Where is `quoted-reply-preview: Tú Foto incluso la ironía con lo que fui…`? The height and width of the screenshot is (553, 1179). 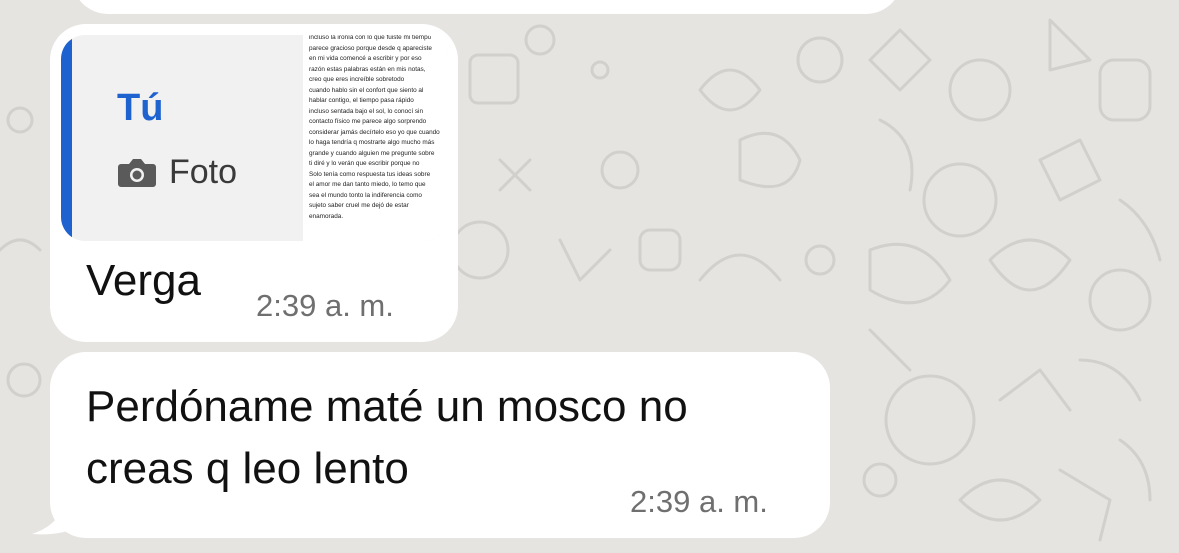 quoted-reply-preview: Tú Foto incluso la ironía con lo que fui… is located at coordinates (254, 138).